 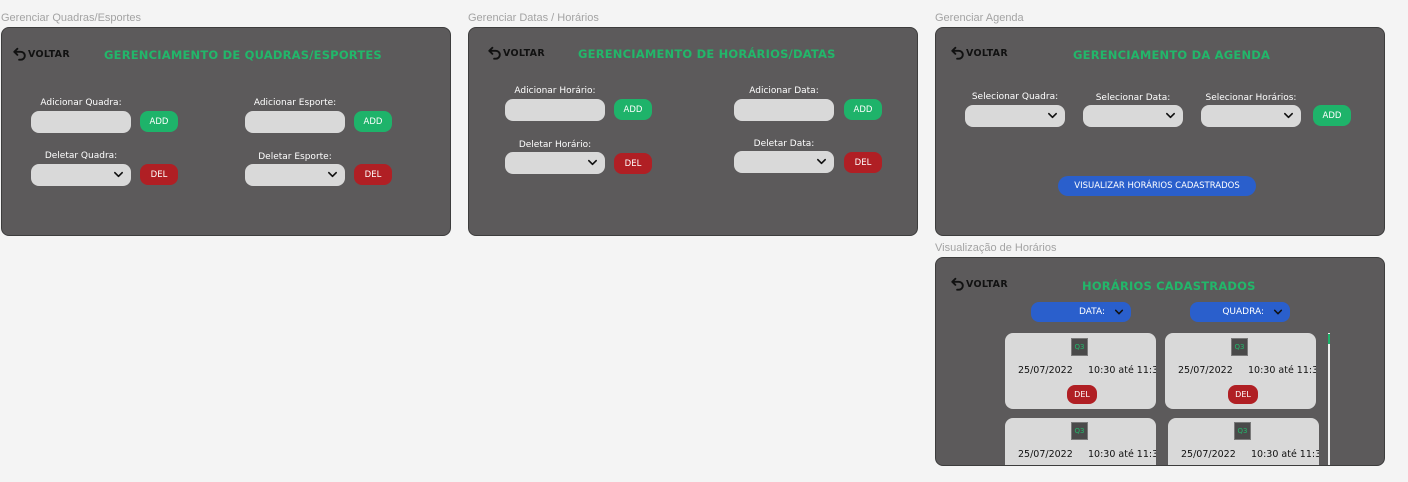 I want to click on frame-label-quadras: Gerenciar Quadras/Esportes, so click(x=71, y=18).